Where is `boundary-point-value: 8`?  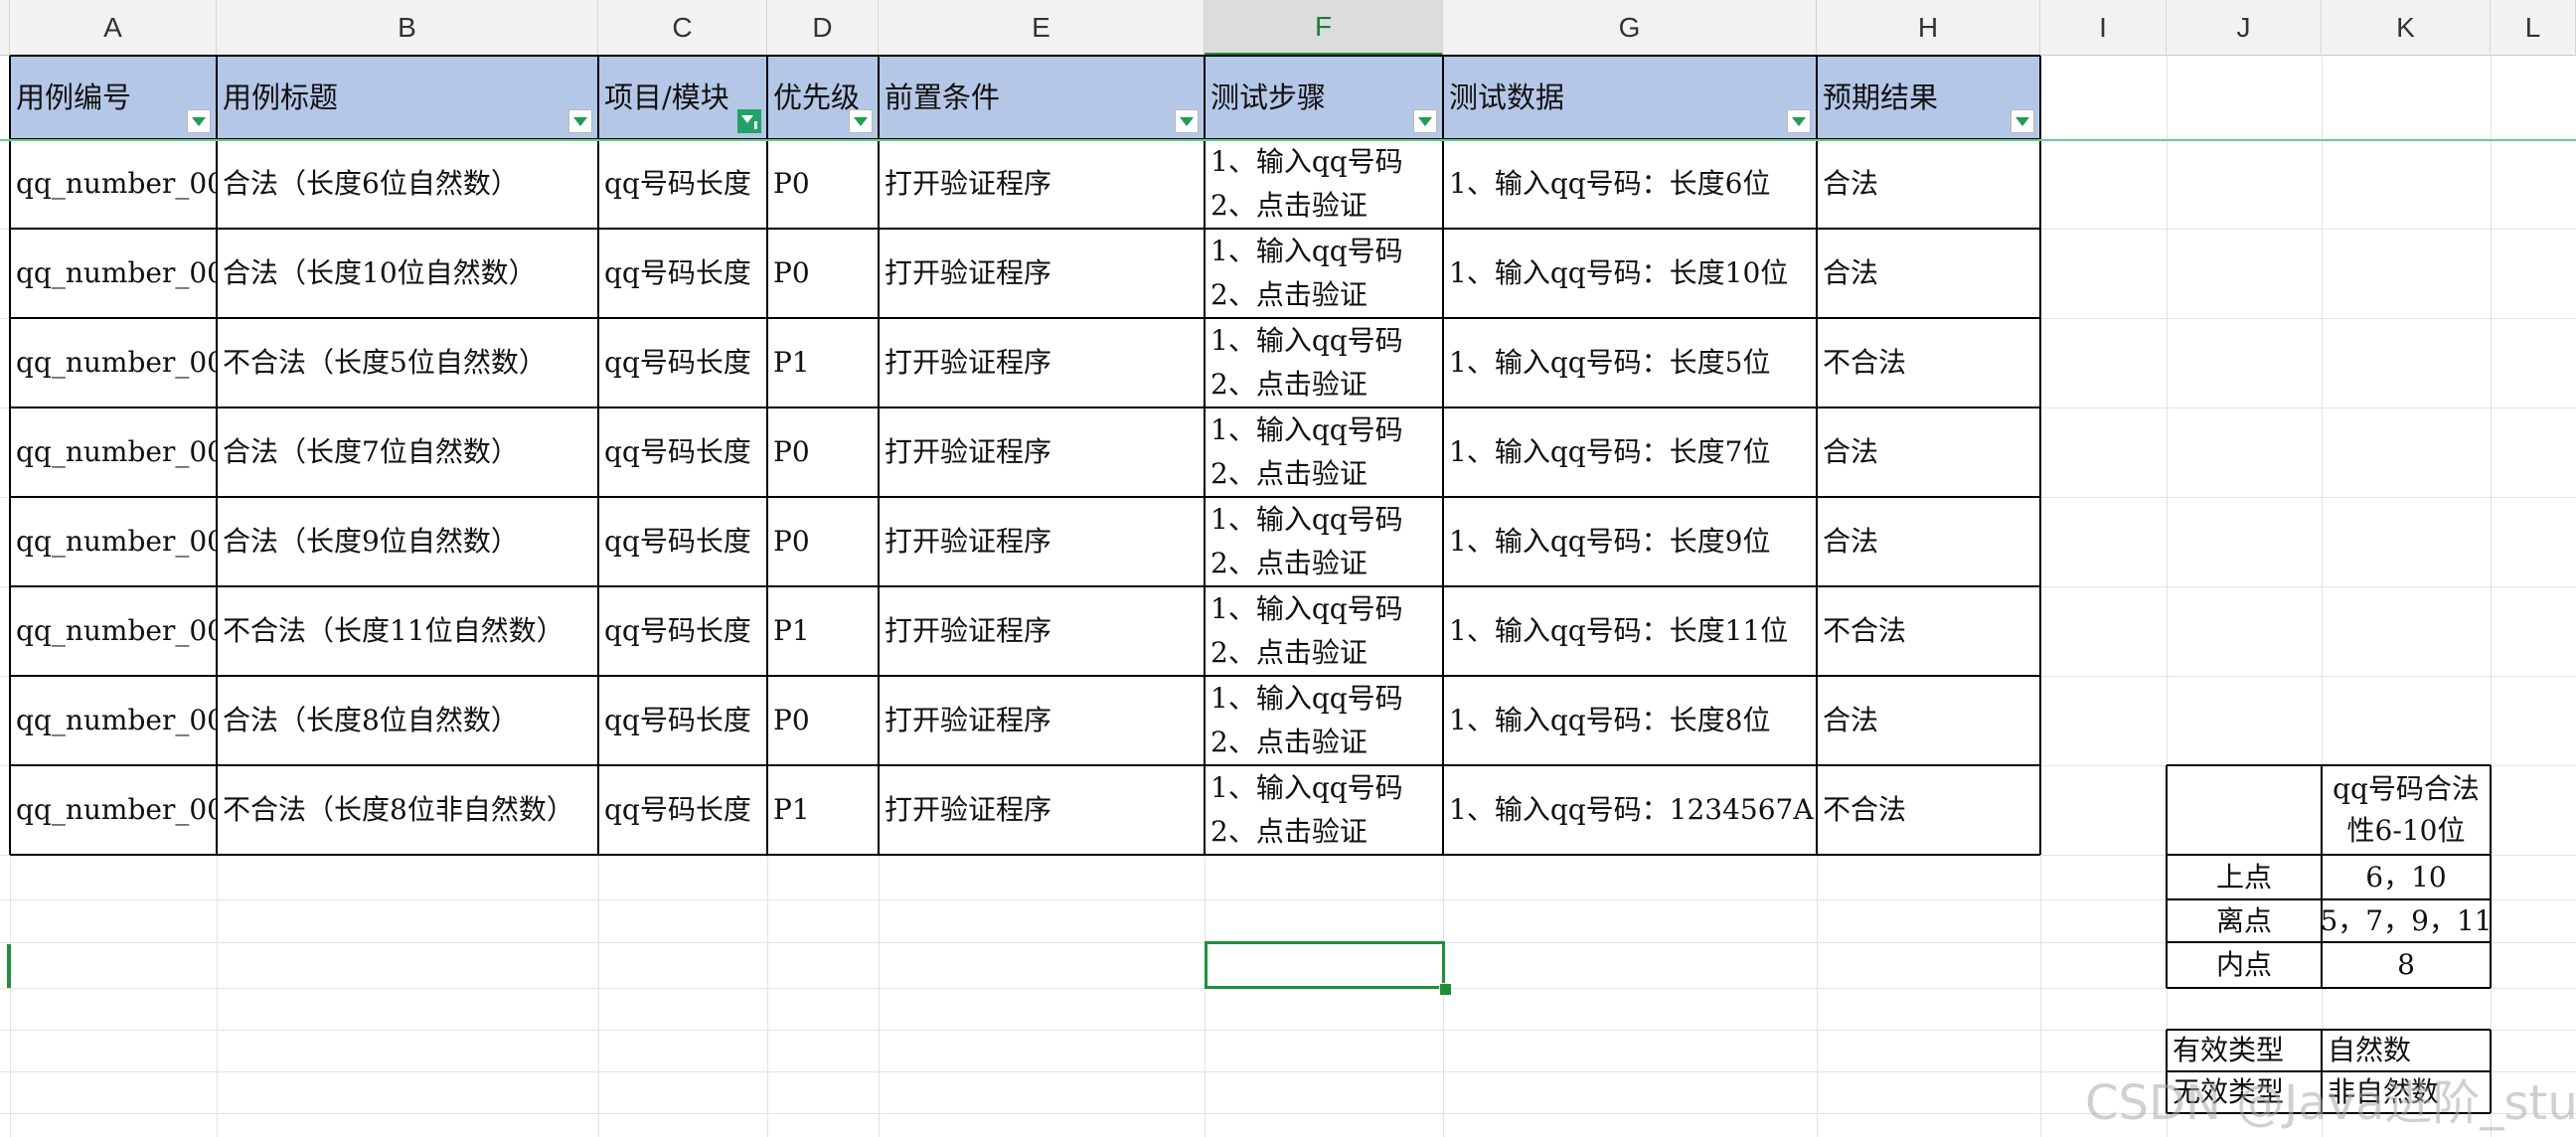 boundary-point-value: 8 is located at coordinates (2406, 965).